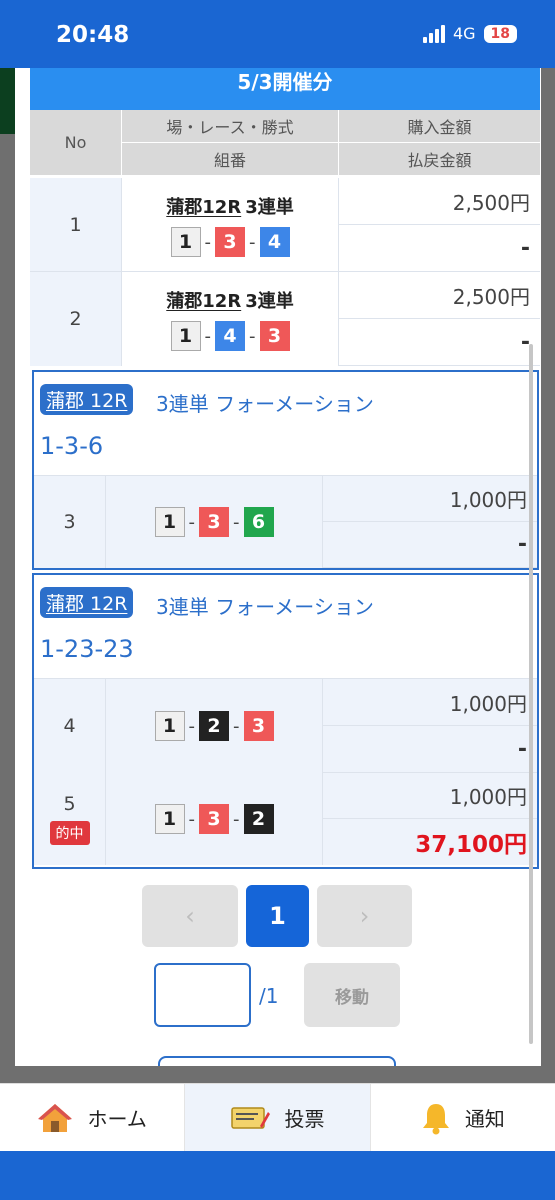  I want to click on header-combination: 組番, so click(230, 159).